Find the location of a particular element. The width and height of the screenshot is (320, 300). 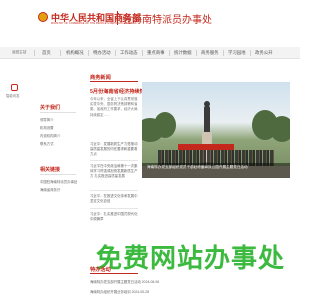

nav-item-statistics: 统计数据 is located at coordinates (183, 53).